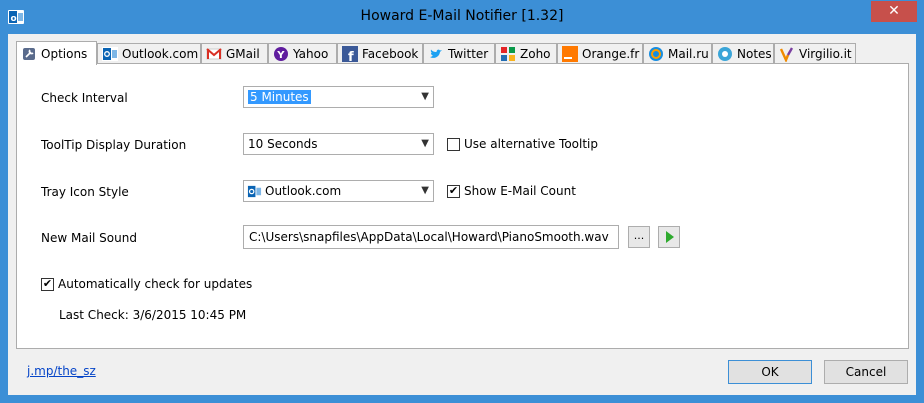 This screenshot has height=403, width=924. I want to click on play-button, so click(669, 237).